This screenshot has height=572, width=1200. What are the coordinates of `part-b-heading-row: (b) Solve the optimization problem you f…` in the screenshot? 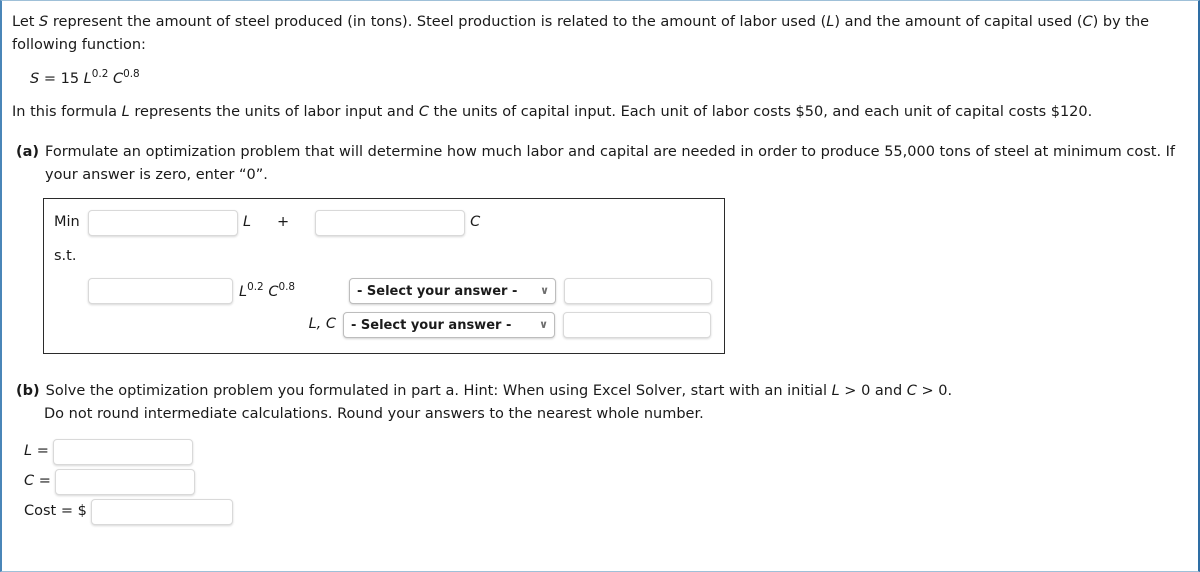 It's located at (596, 391).